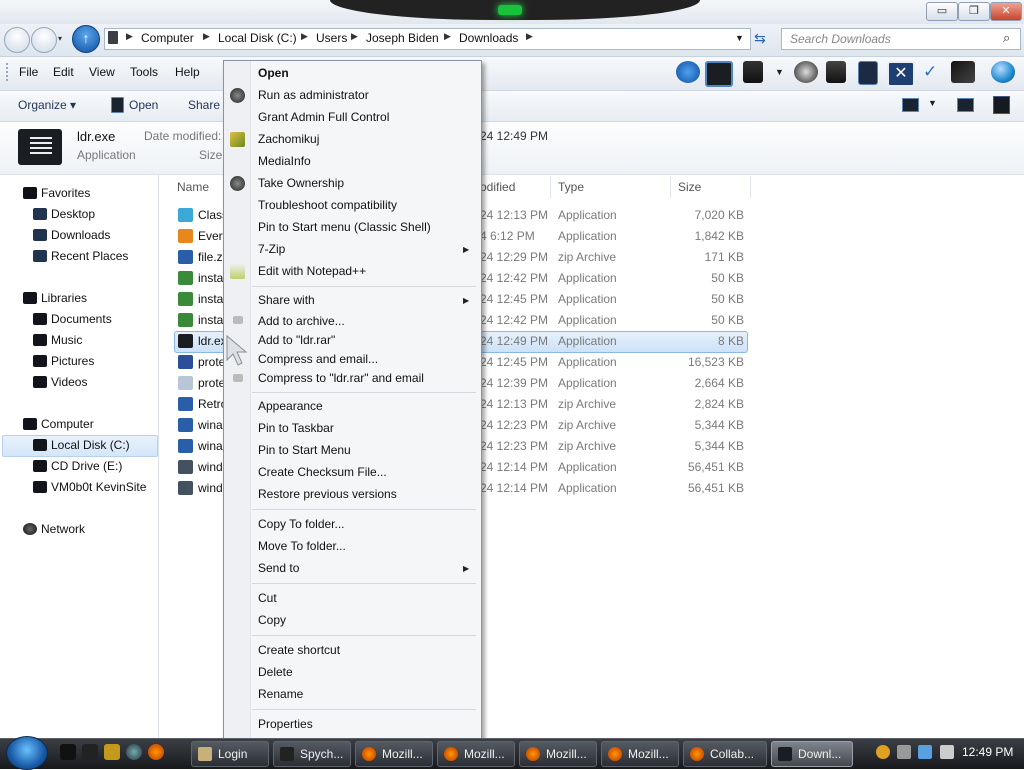  What do you see at coordinates (932, 103) in the screenshot?
I see `view-dropdown-icon: ▼` at bounding box center [932, 103].